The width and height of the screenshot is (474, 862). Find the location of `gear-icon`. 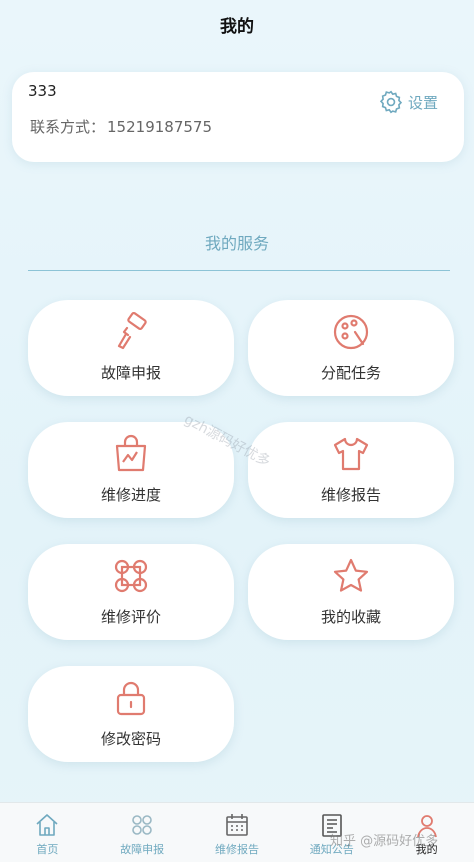

gear-icon is located at coordinates (391, 102).